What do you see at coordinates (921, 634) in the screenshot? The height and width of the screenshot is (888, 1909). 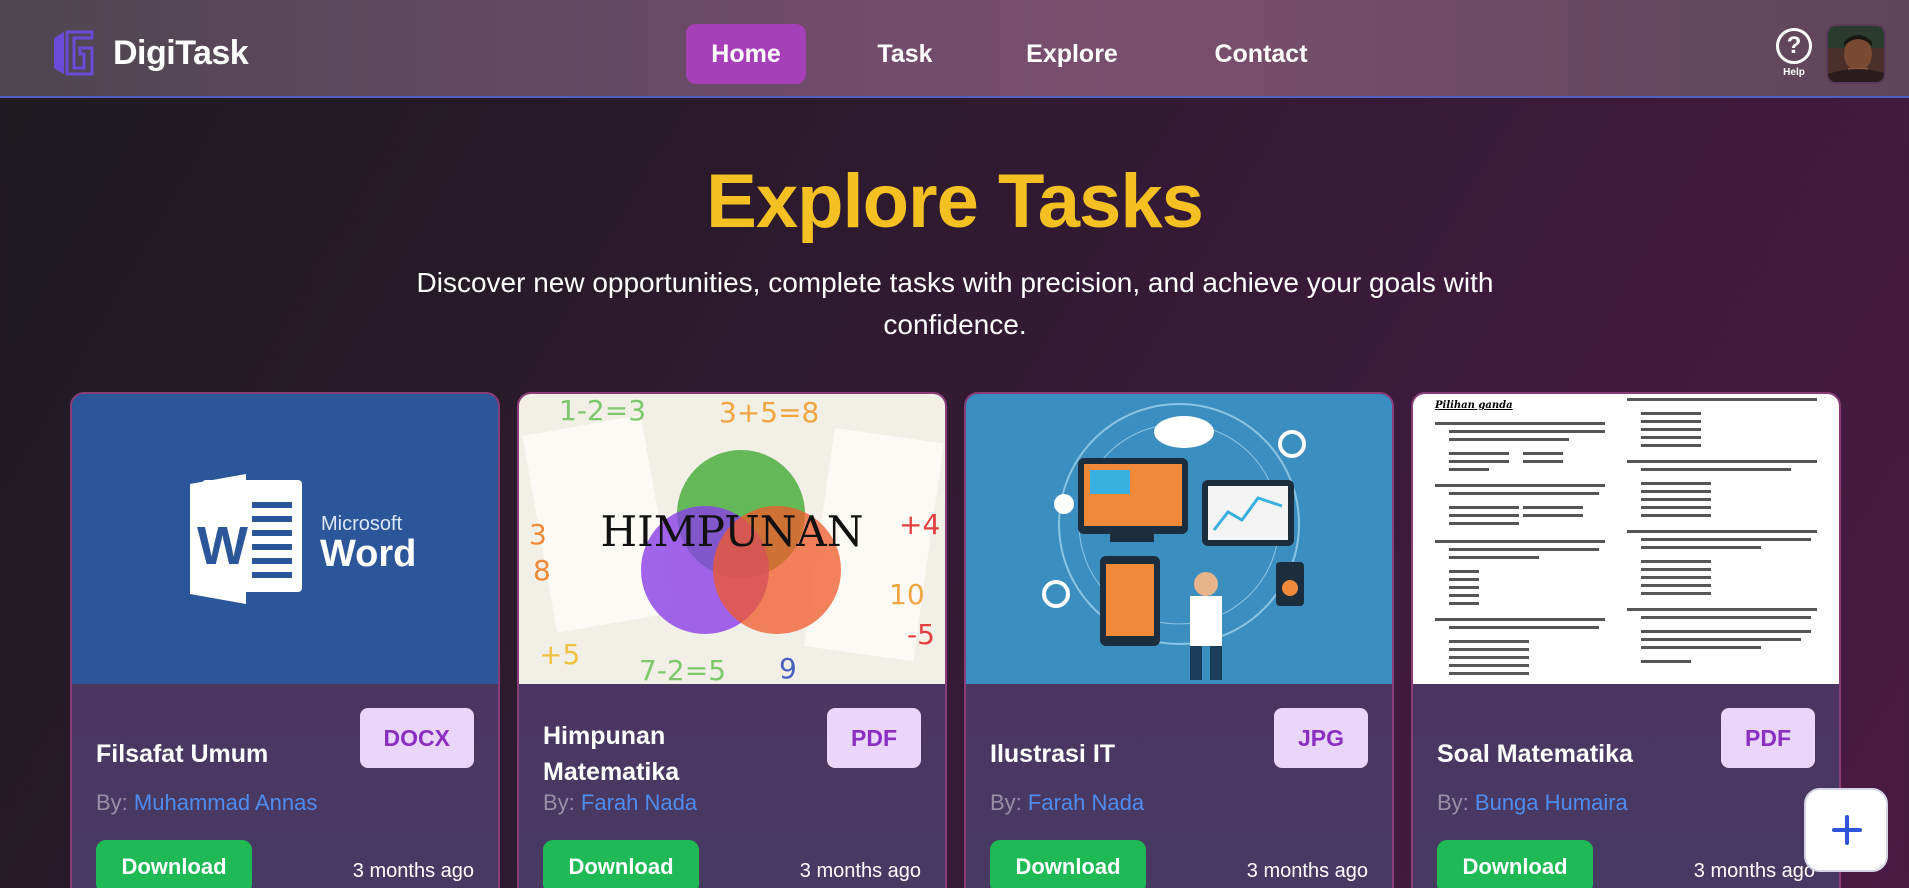 I see `svg-text: -5` at bounding box center [921, 634].